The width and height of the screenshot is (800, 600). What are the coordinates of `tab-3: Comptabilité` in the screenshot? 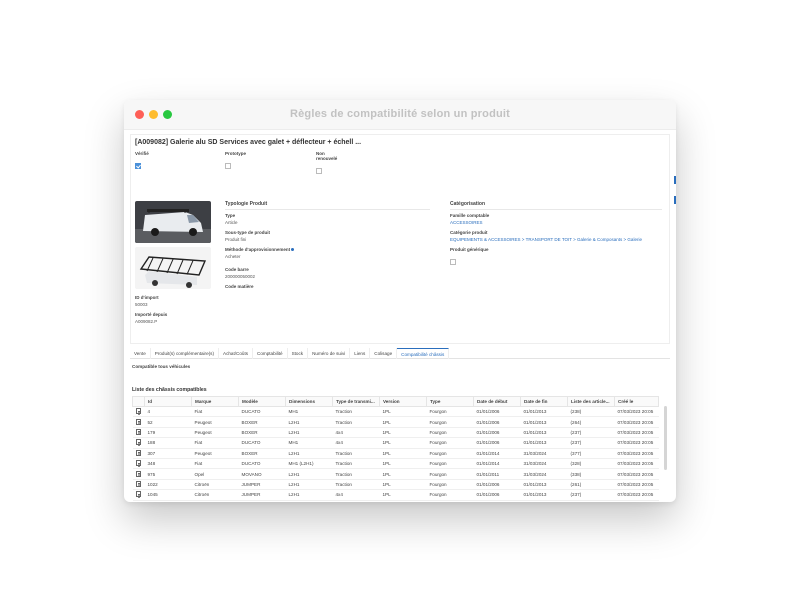 It's located at (270, 353).